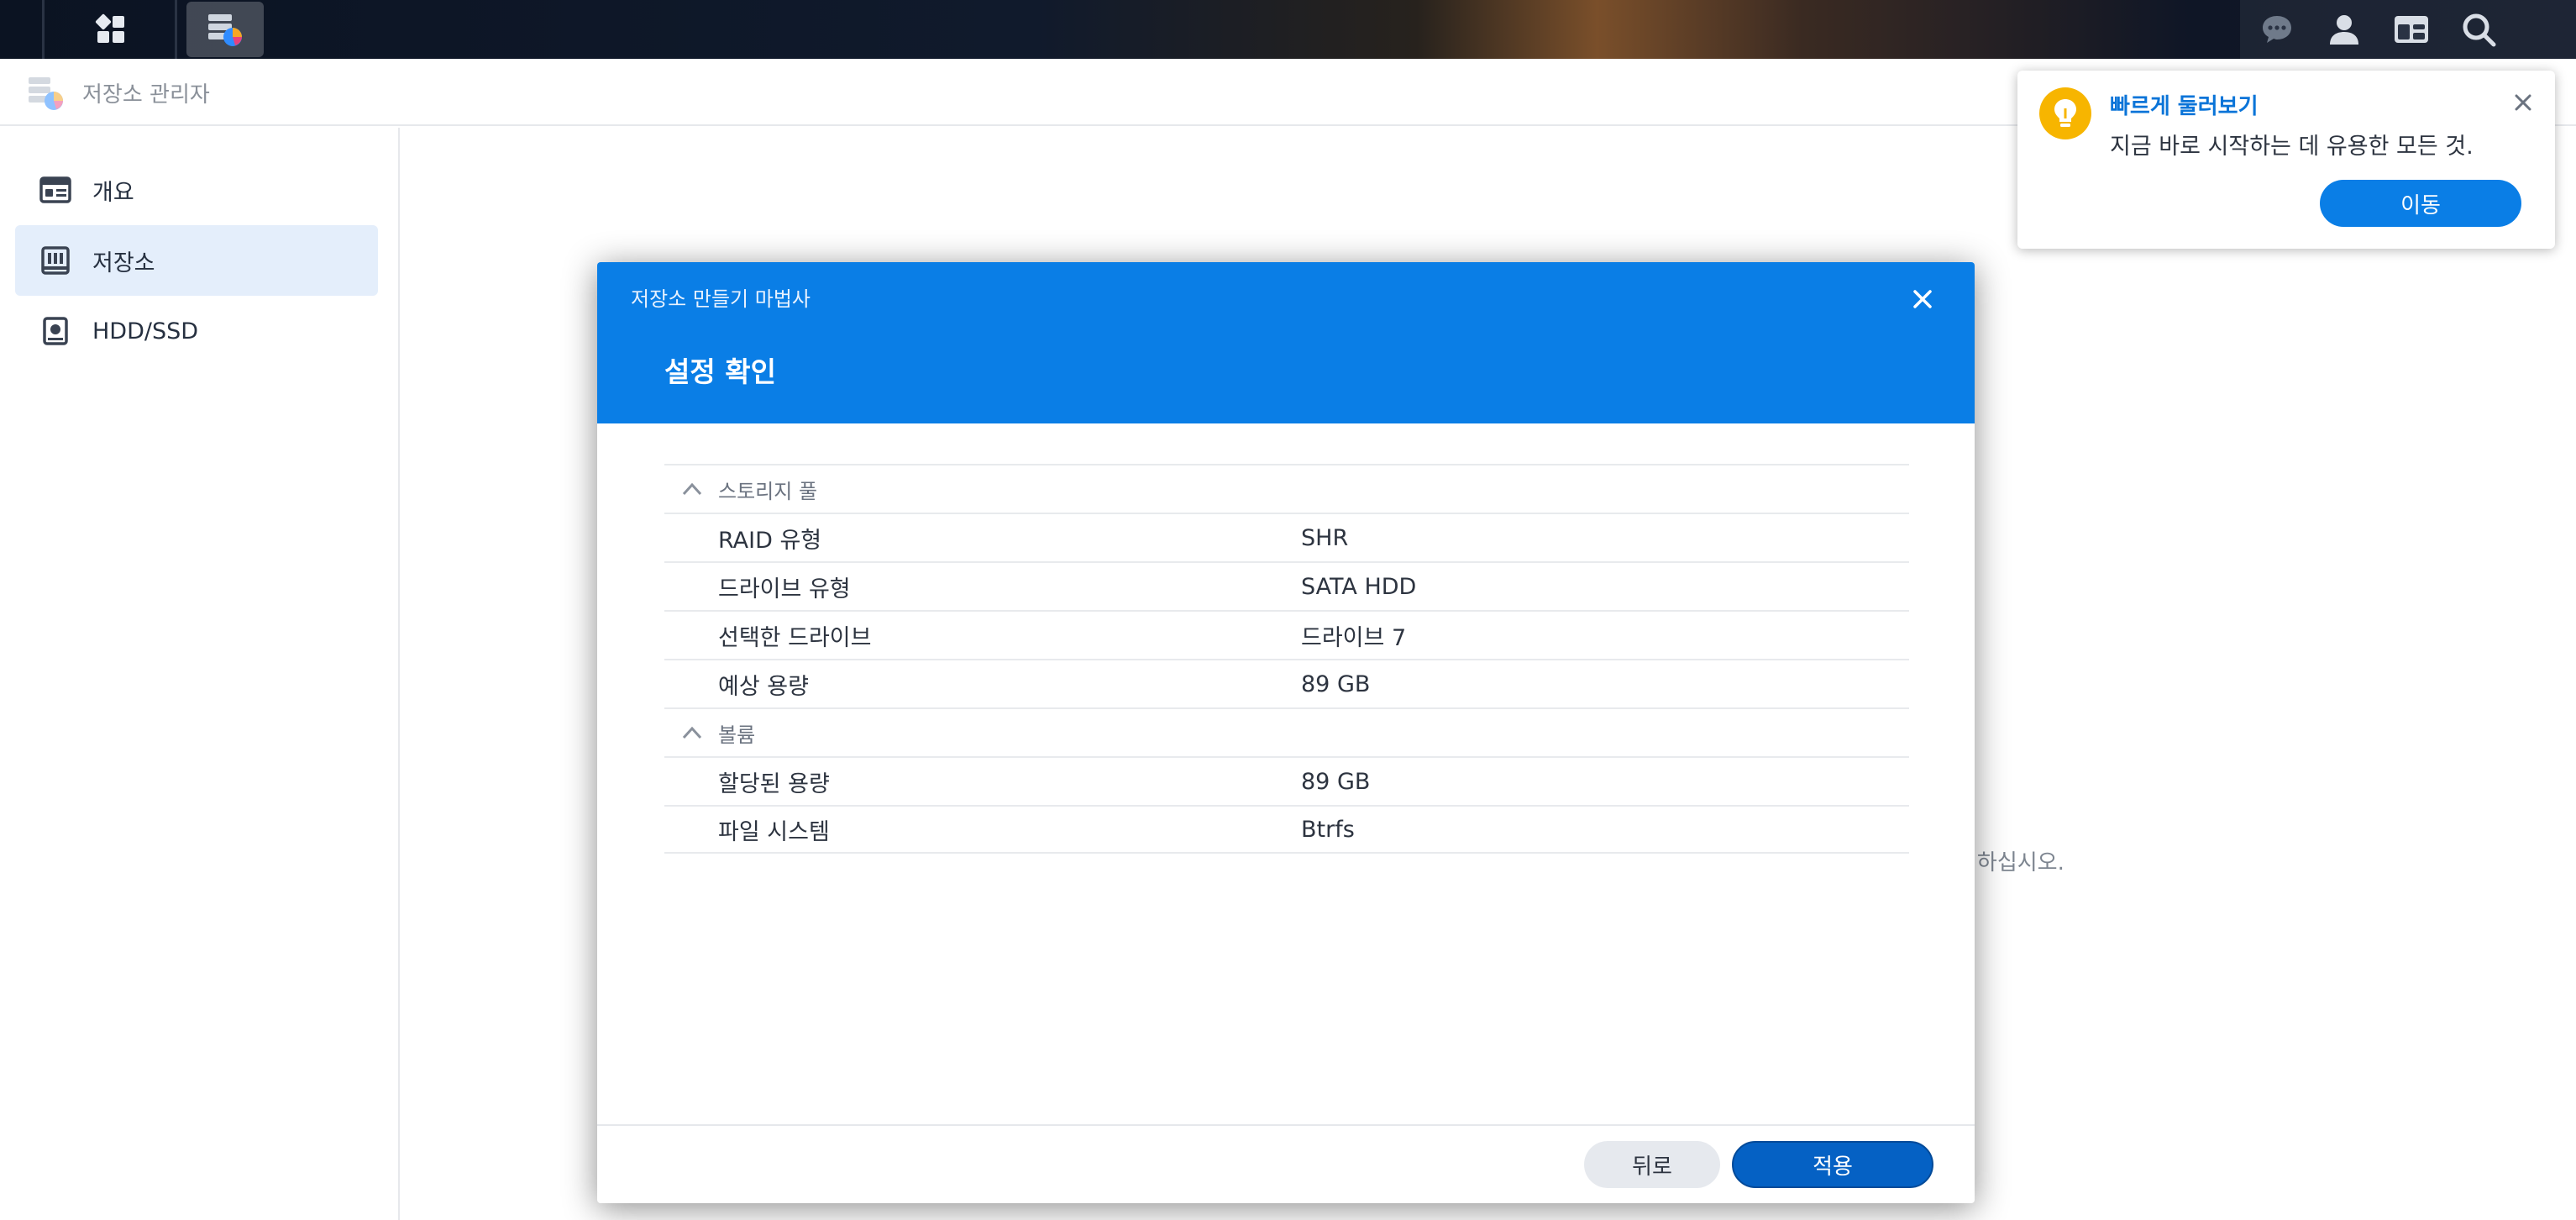 The image size is (2576, 1220). I want to click on user-icon, so click(2344, 30).